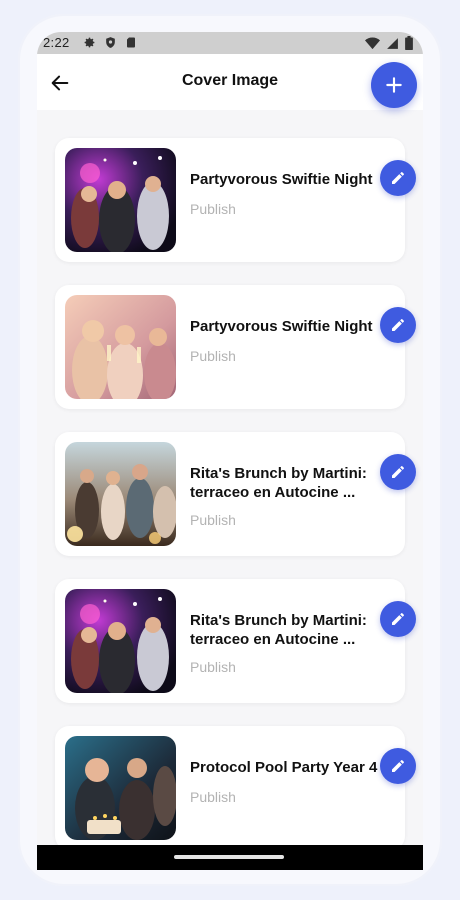 The image size is (460, 900). I want to click on birthday-cake-photo, so click(120, 788).